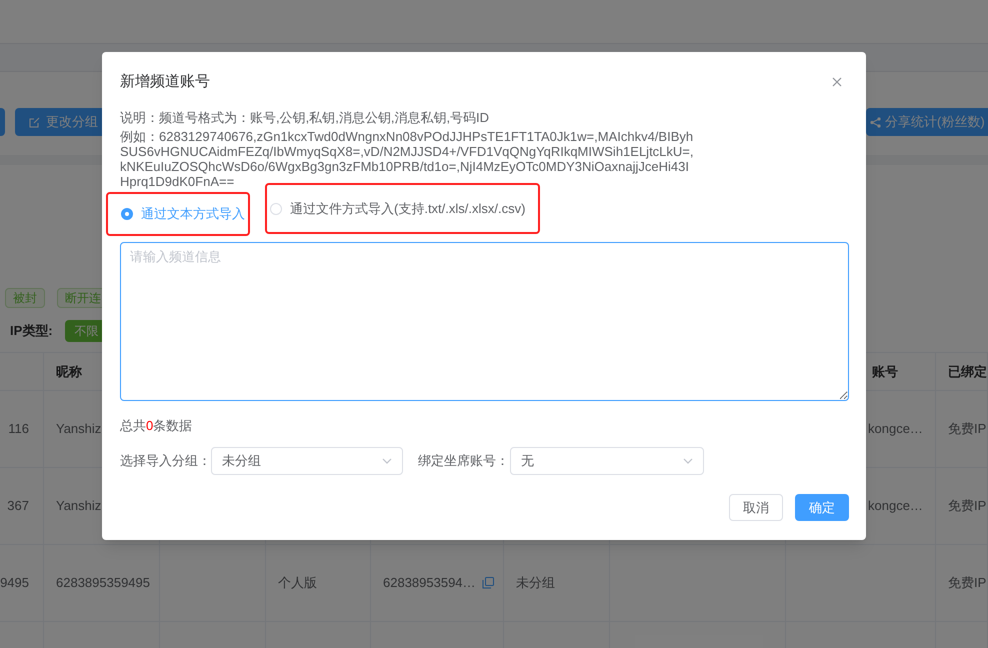 The height and width of the screenshot is (648, 988). What do you see at coordinates (183, 214) in the screenshot?
I see `radio-option: 通过文本方式导入` at bounding box center [183, 214].